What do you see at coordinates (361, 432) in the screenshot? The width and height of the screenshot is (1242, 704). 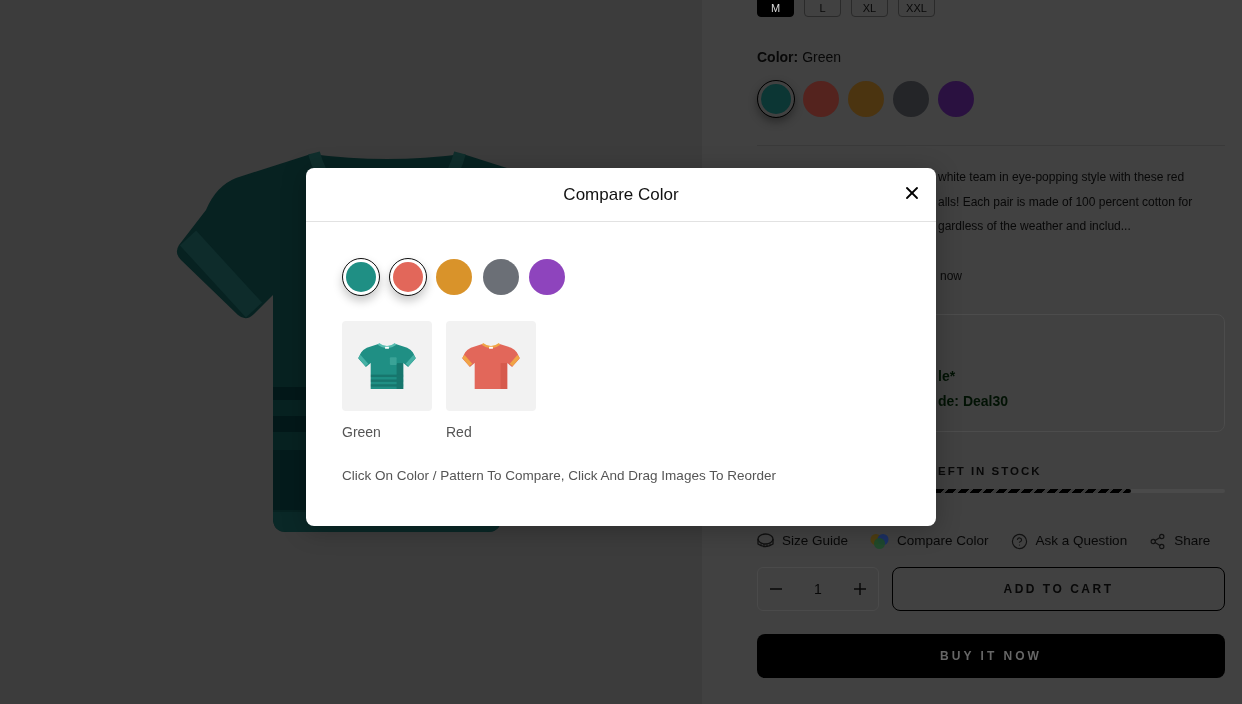 I see `thumbnail-label: Green` at bounding box center [361, 432].